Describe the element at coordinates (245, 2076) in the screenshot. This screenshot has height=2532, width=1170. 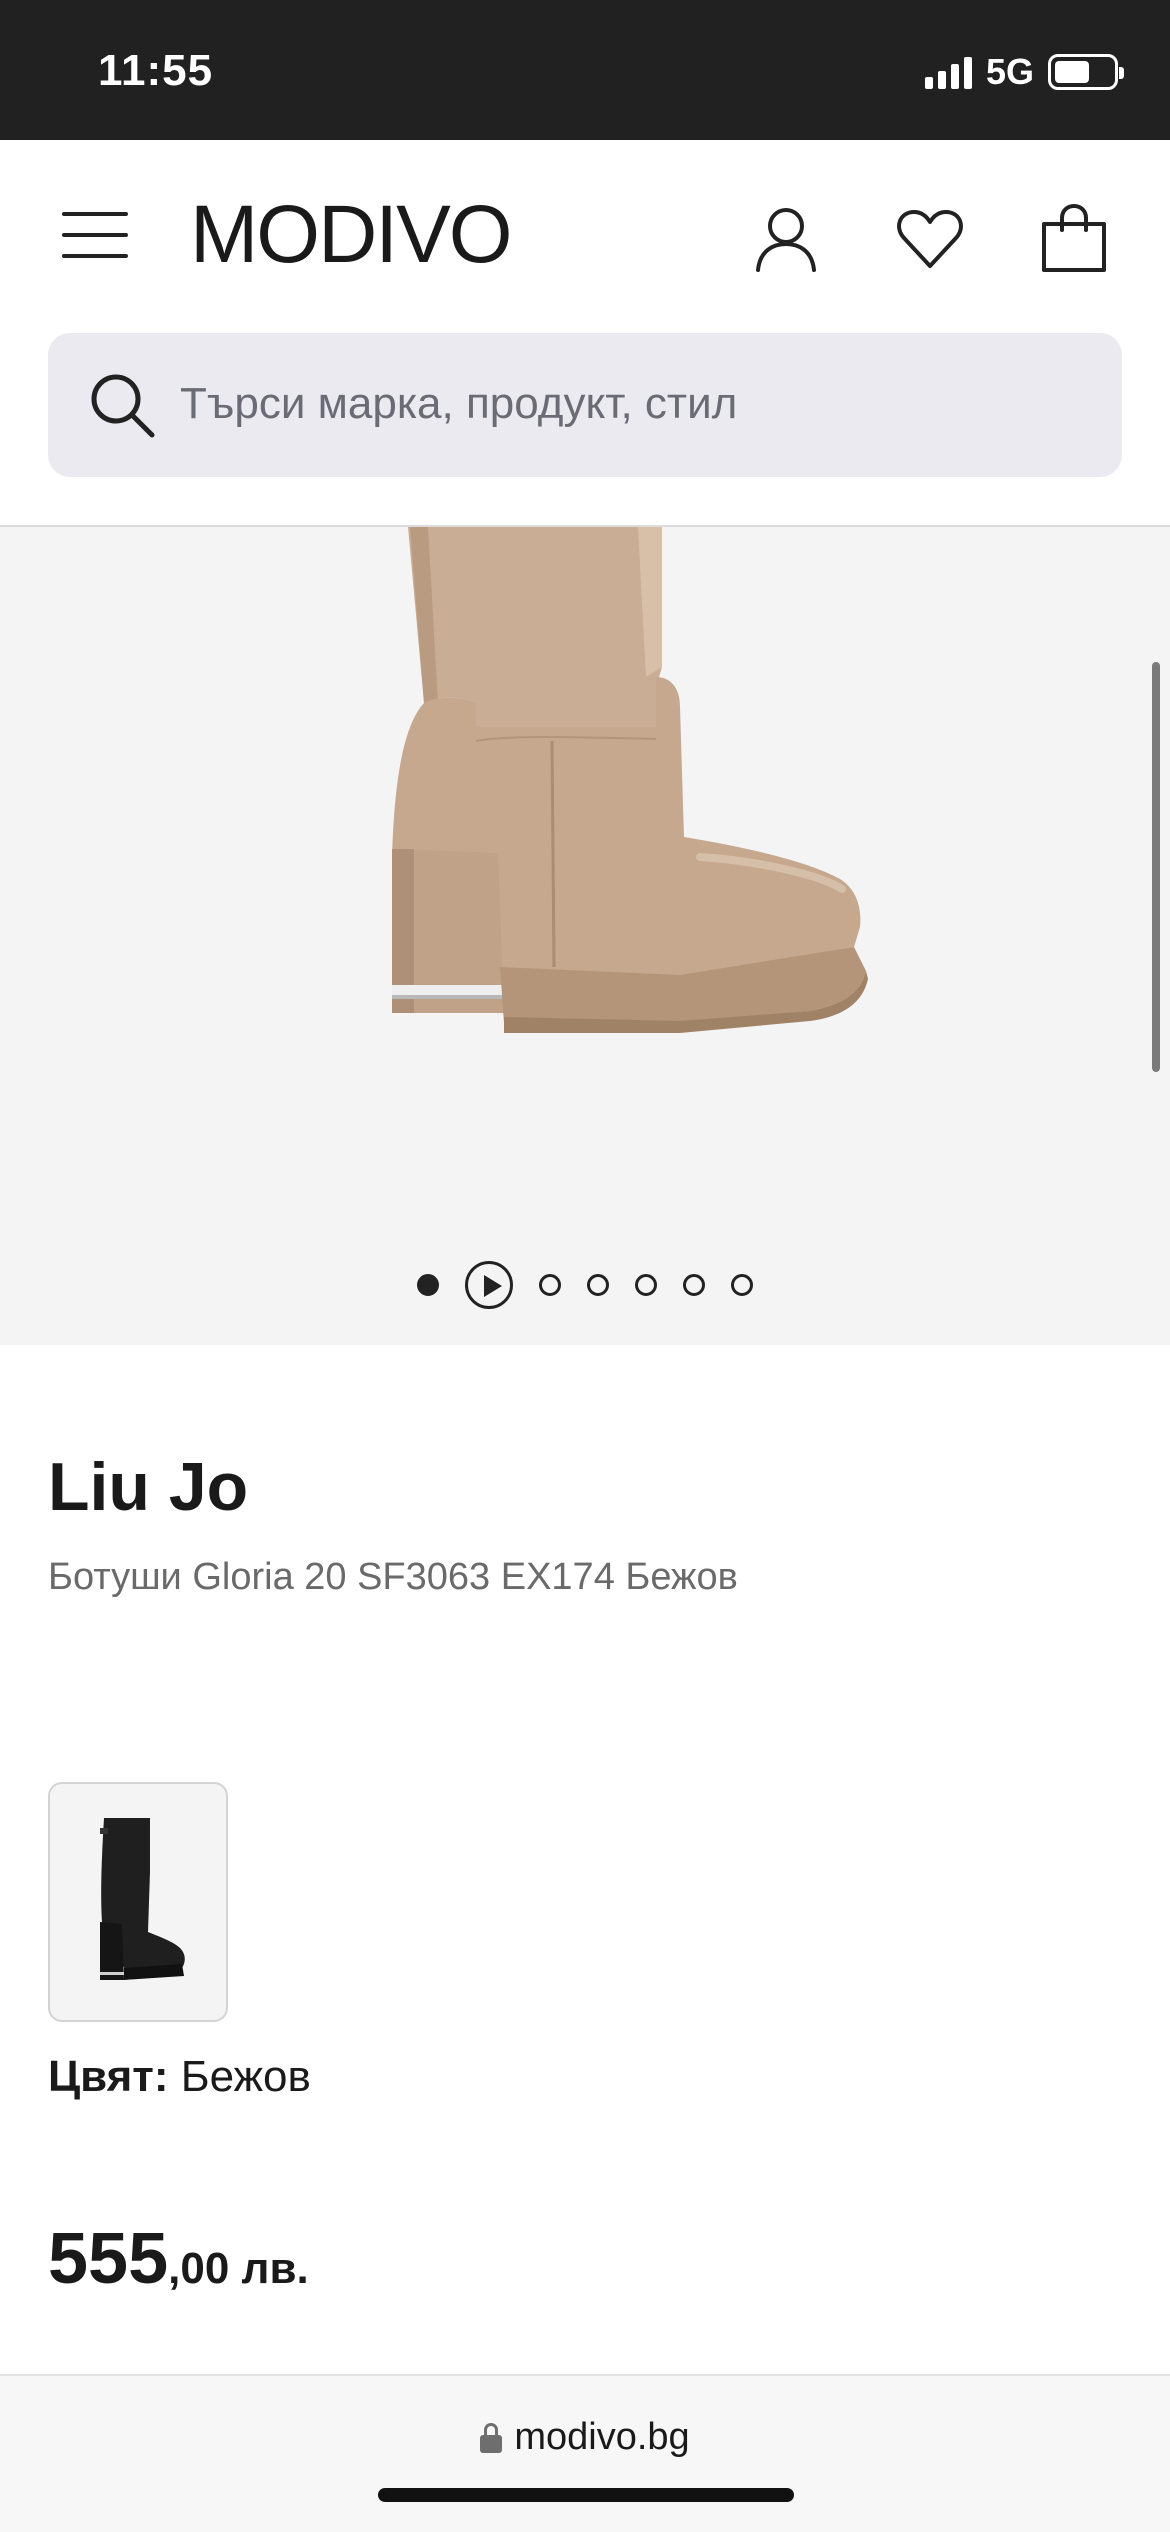
I see `color-value: Бежов` at that location.